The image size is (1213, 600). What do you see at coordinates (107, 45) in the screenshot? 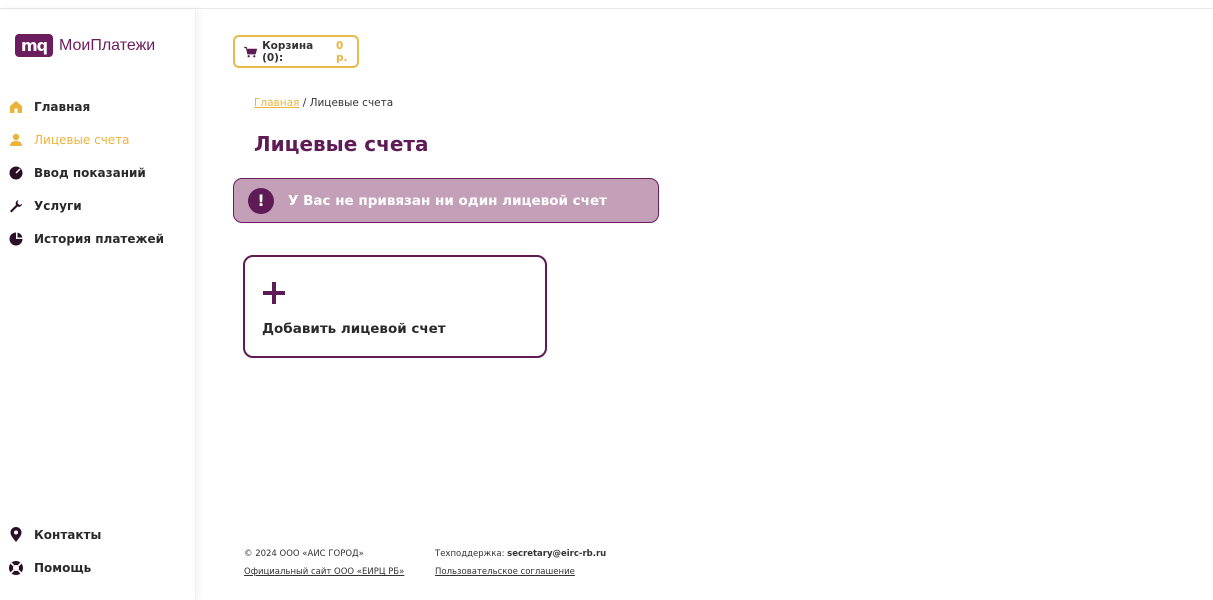
I see `logo-text: МоиПлатежи` at bounding box center [107, 45].